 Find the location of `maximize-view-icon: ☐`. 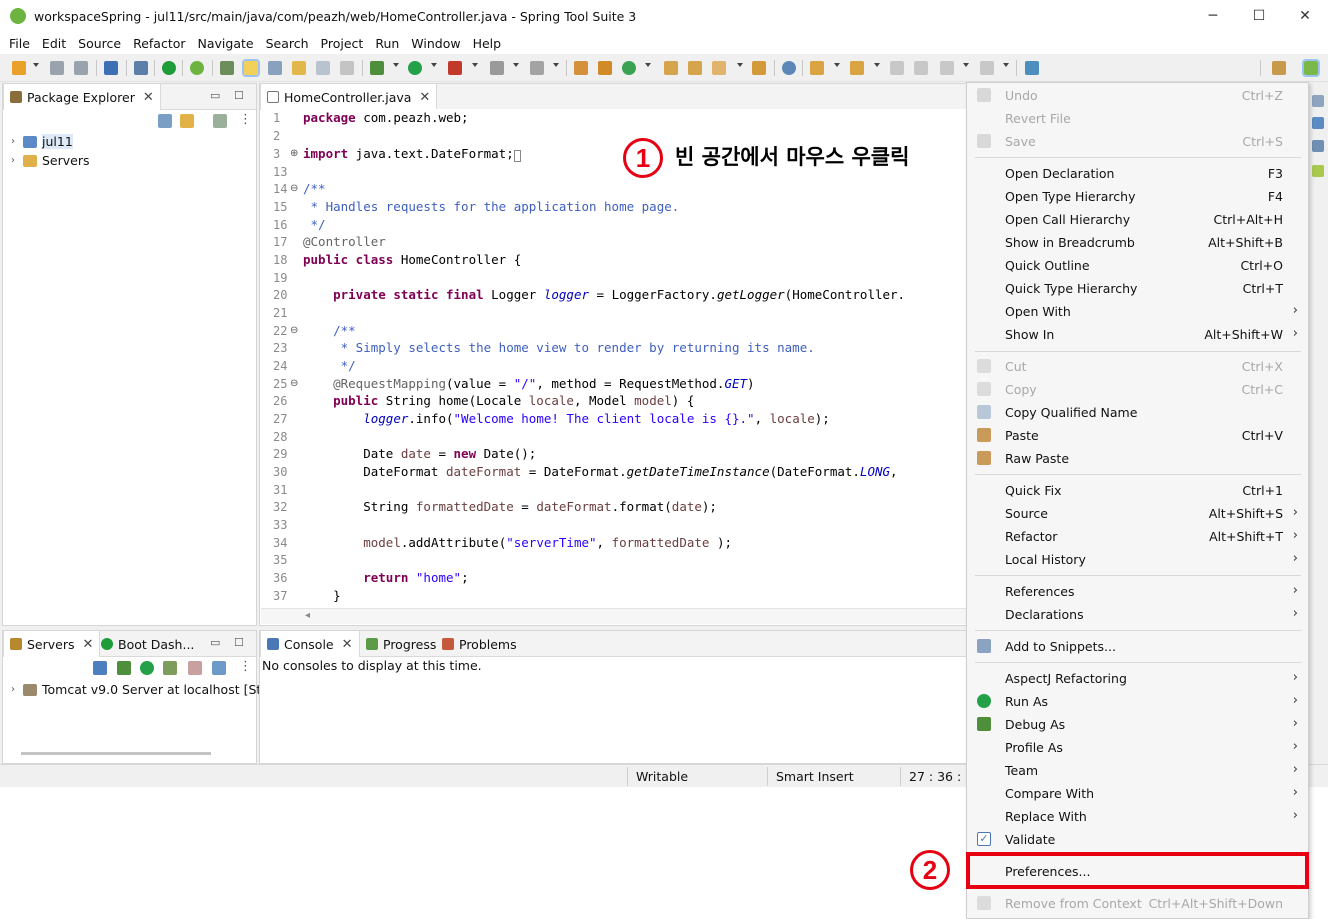

maximize-view-icon: ☐ is located at coordinates (239, 95).